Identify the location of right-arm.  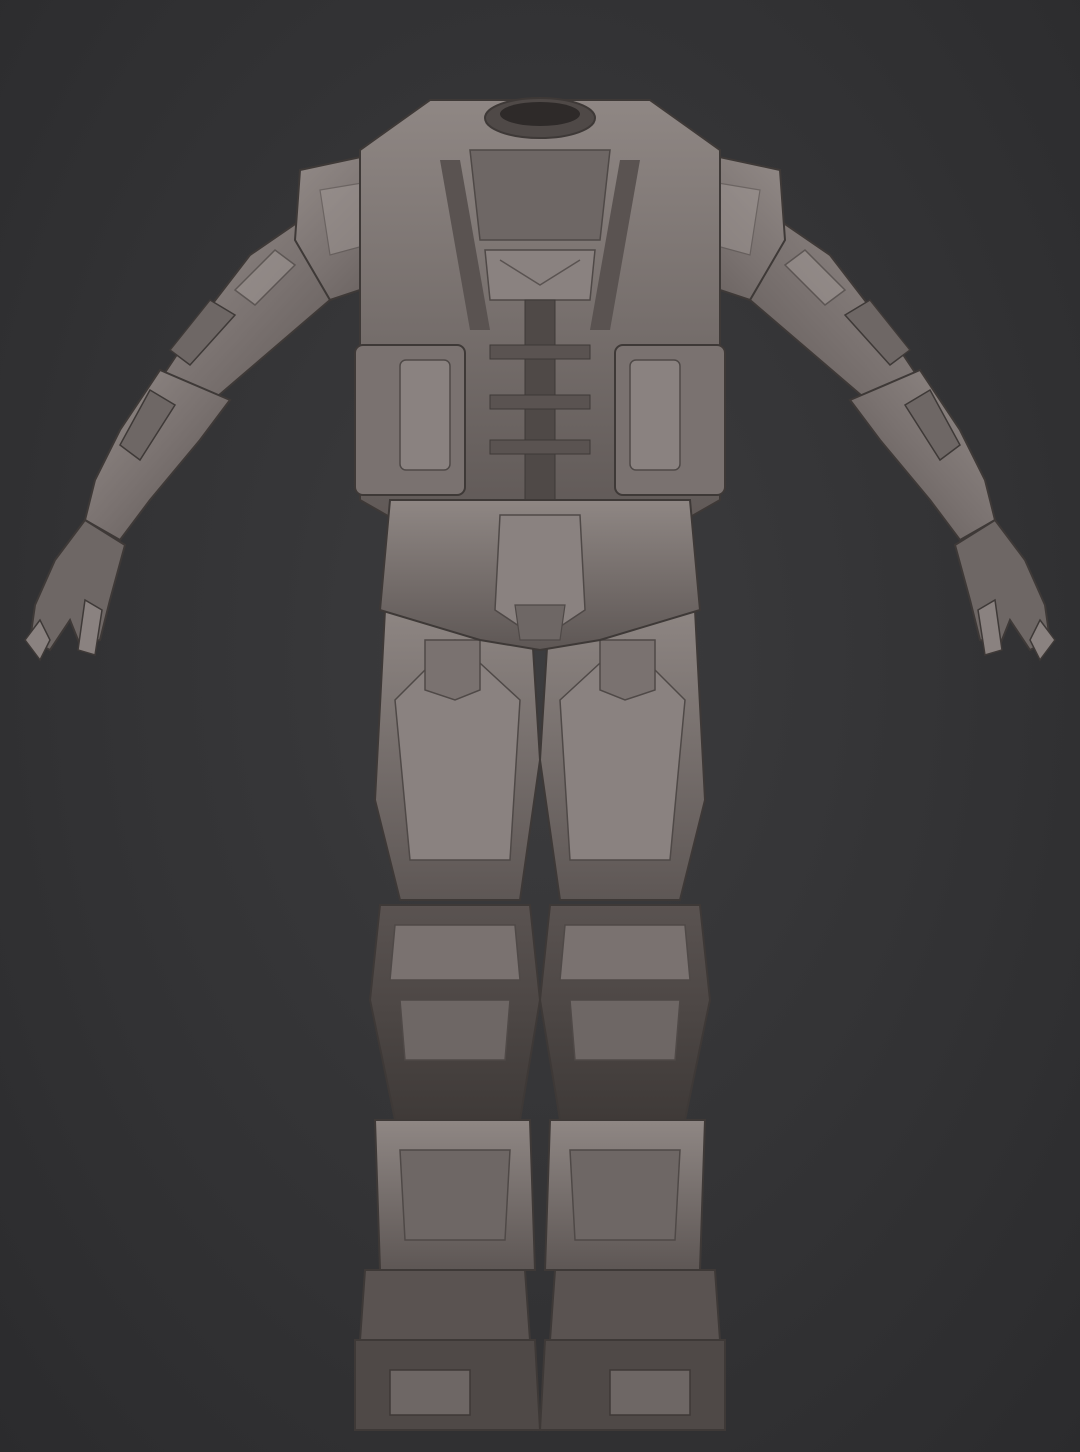
(887, 430).